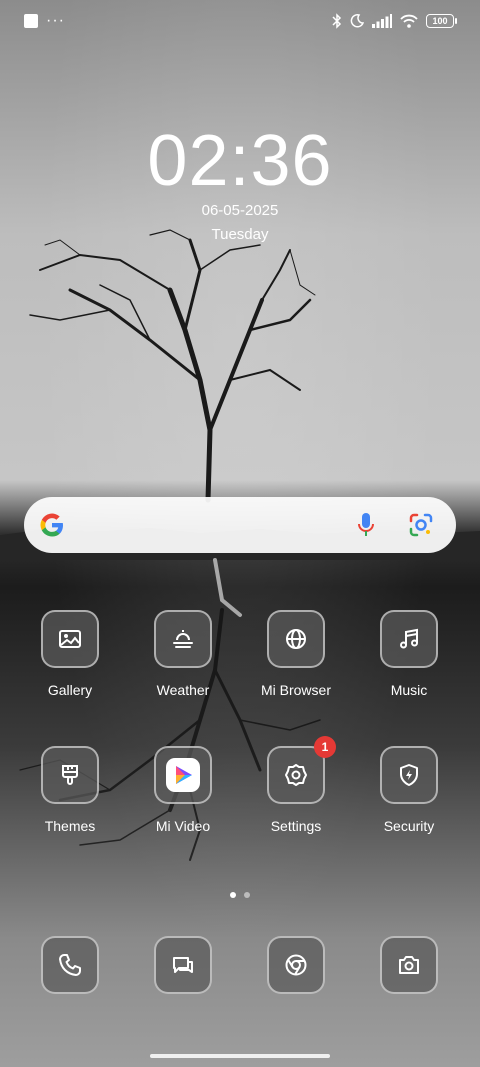 This screenshot has width=480, height=1067. I want to click on app-settings: 1 Settings, so click(296, 785).